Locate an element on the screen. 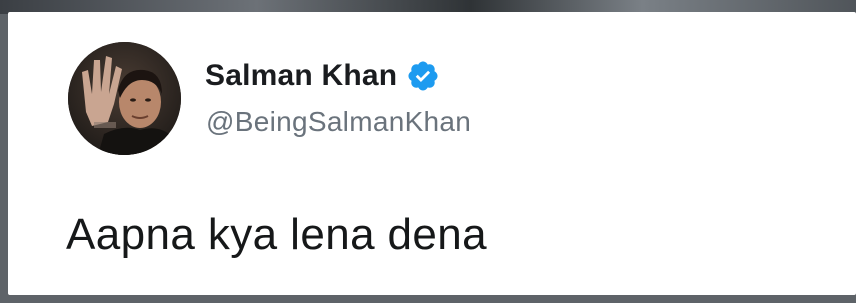 This screenshot has height=303, width=856. verified-badge-icon is located at coordinates (423, 76).